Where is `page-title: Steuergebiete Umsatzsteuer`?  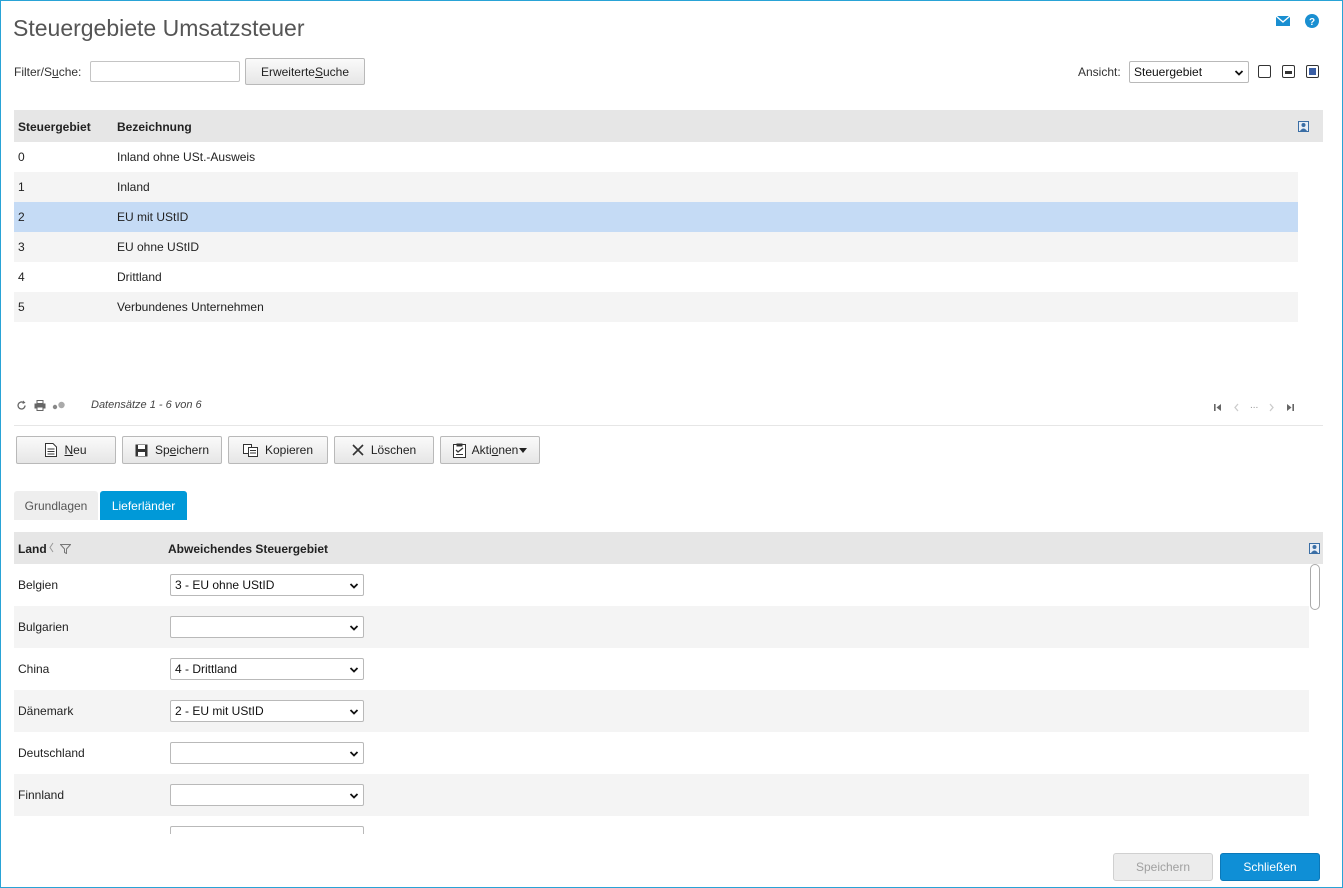 page-title: Steuergebiete Umsatzsteuer is located at coordinates (159, 28).